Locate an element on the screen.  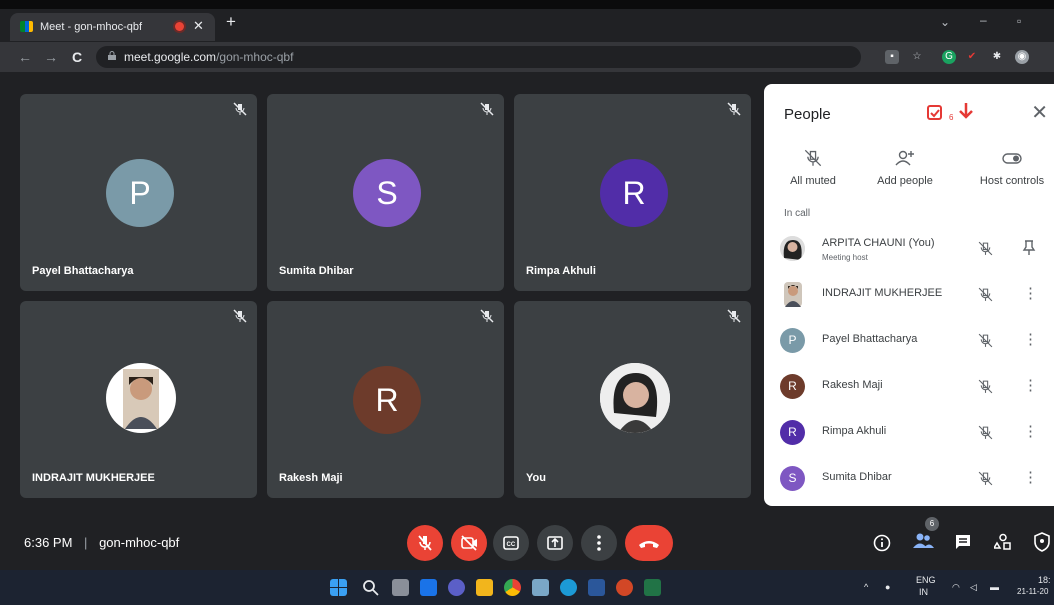
url-path: /gon-mhoc-qbf is located at coordinates (255, 57).